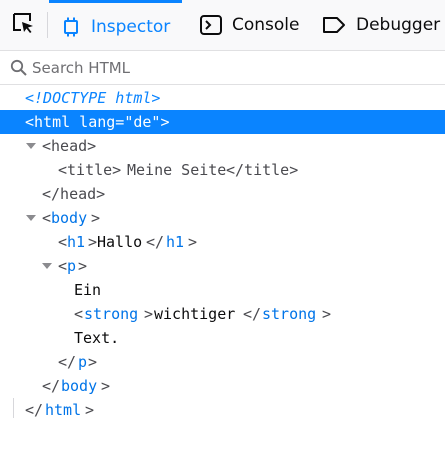 This screenshot has height=466, width=445. Describe the element at coordinates (47, 266) in the screenshot. I see `collapse-p-icon` at that location.